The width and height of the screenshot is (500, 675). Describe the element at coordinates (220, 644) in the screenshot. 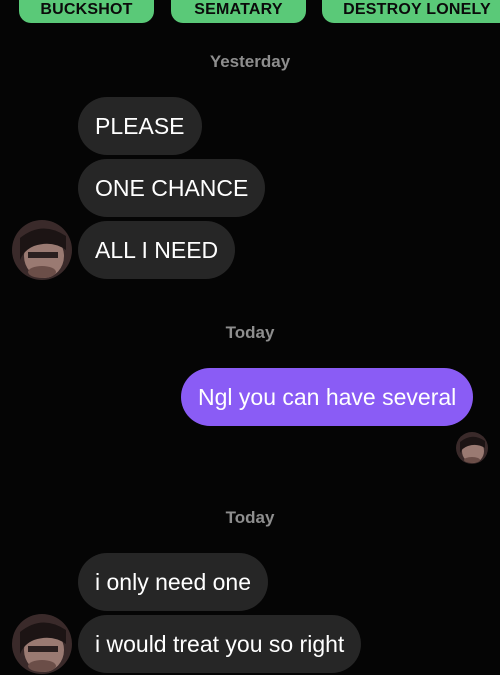

I see `message-bubble-incoming: i would treat you so right` at that location.